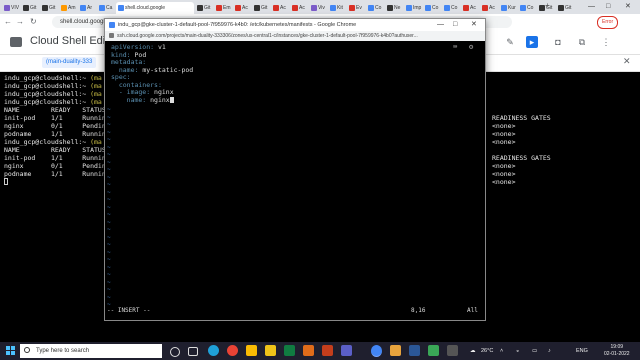  Describe the element at coordinates (433, 350) in the screenshot. I see `app-icon-green` at that location.